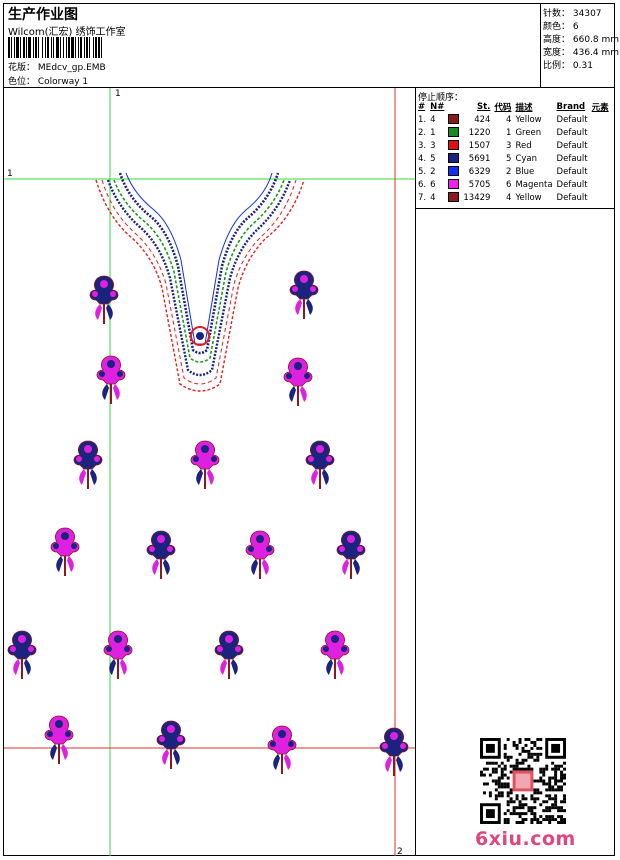  What do you see at coordinates (568, 66) in the screenshot?
I see `stat-scale: 比例： 0.31` at bounding box center [568, 66].